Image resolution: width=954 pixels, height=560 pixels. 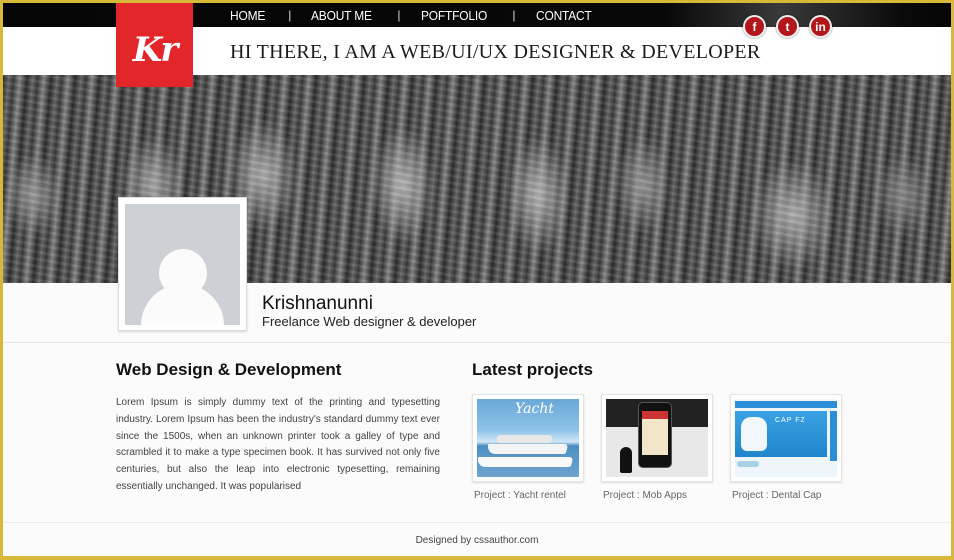 What do you see at coordinates (247, 15) in the screenshot?
I see `nav-home: HOME` at bounding box center [247, 15].